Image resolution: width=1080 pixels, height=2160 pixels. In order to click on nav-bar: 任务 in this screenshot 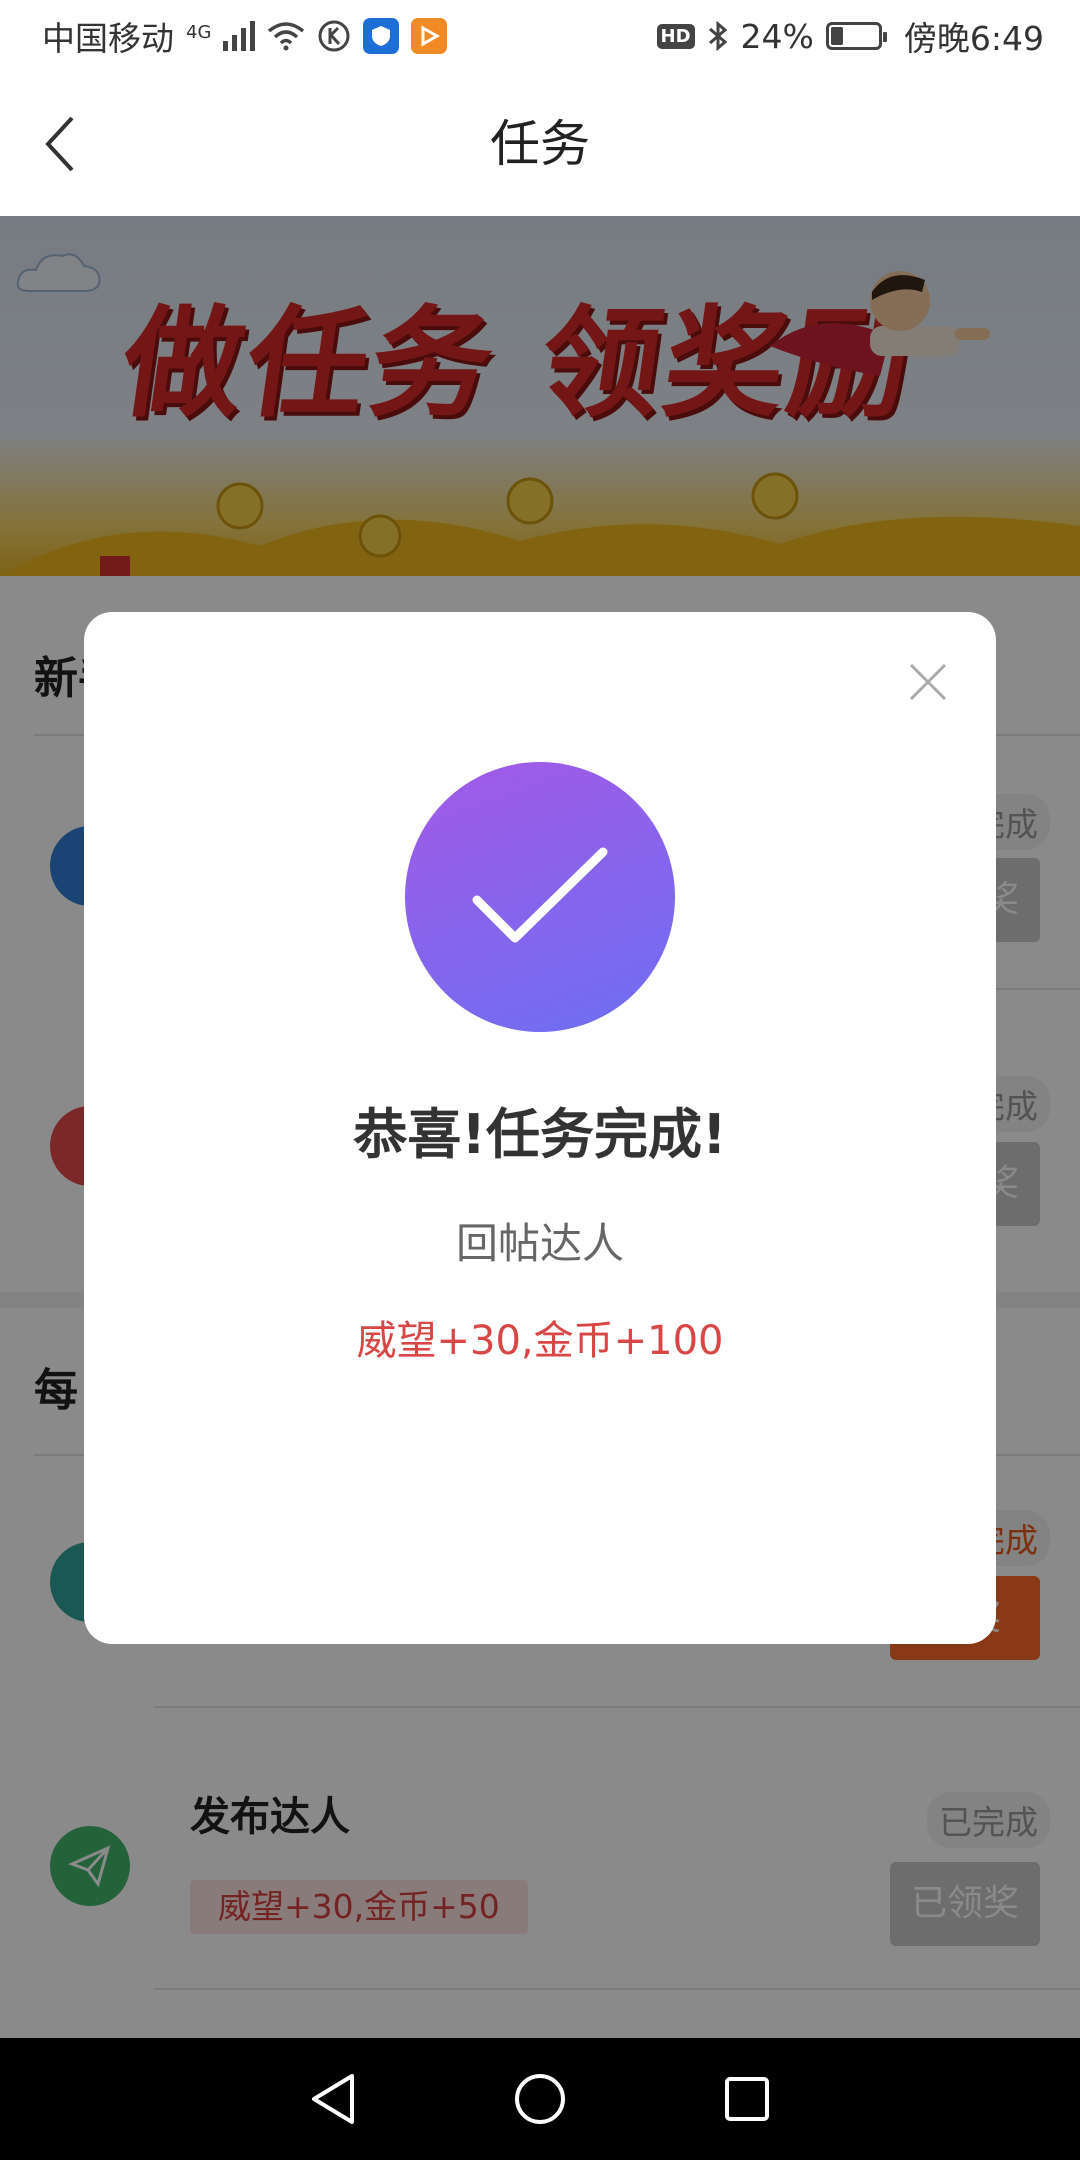, I will do `click(540, 144)`.